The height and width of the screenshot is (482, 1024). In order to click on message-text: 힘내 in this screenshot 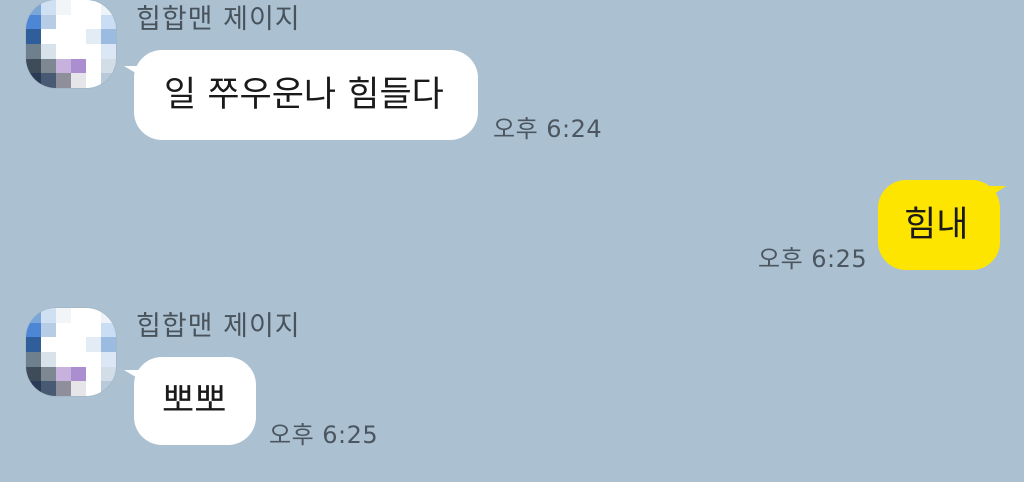, I will do `click(936, 224)`.